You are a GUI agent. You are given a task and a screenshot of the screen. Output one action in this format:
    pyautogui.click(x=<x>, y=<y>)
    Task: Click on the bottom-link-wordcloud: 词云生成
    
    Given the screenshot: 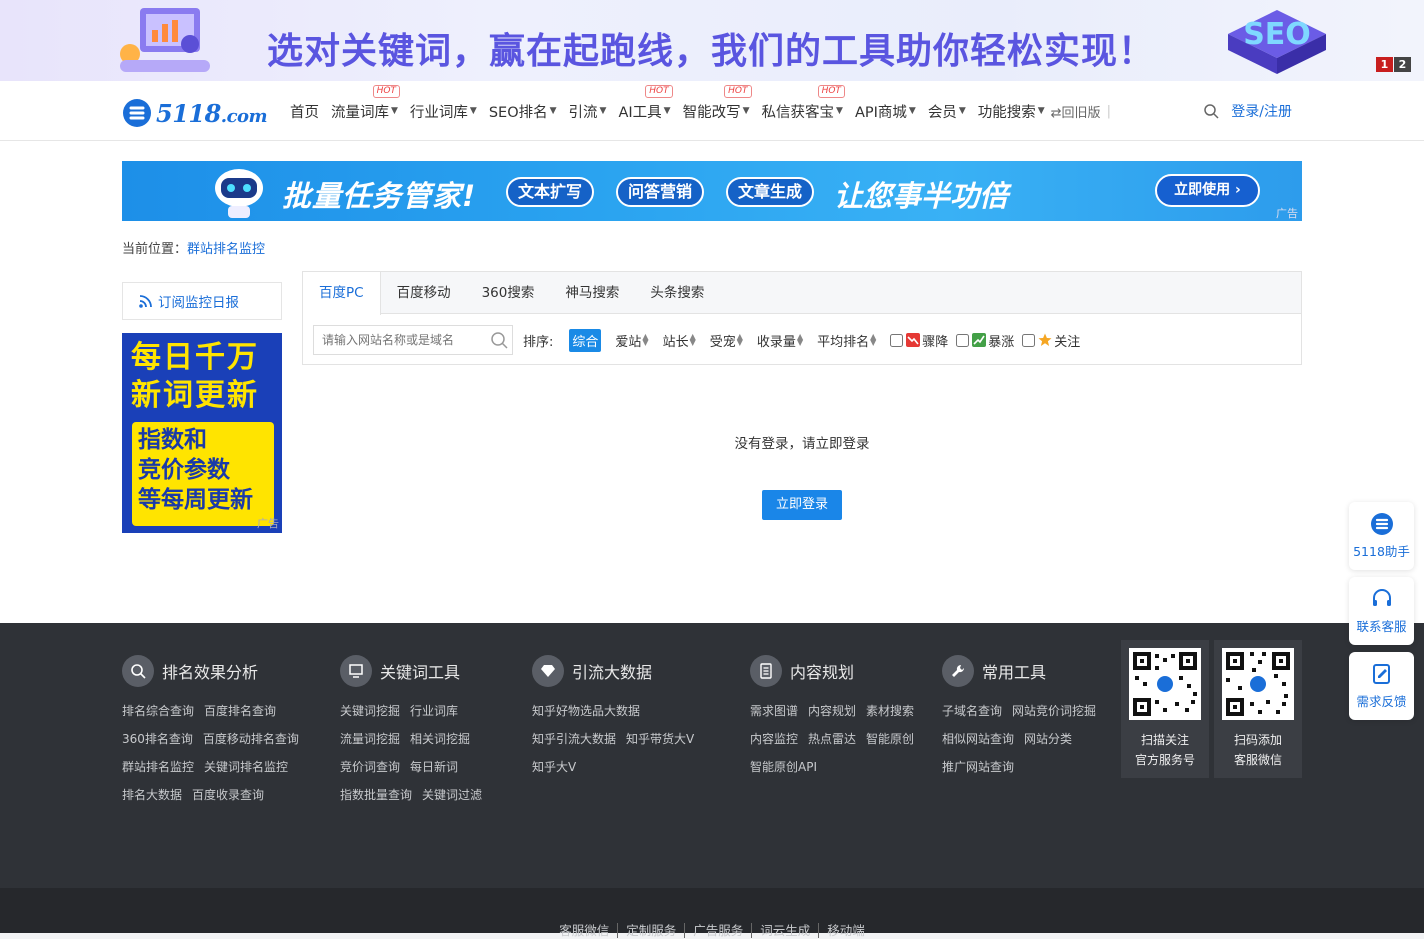 What is the action you would take?
    pyautogui.click(x=786, y=930)
    